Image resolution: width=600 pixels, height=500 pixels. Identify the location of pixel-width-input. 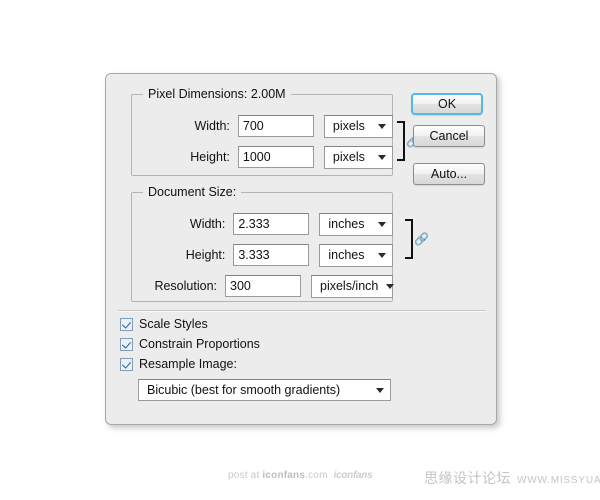
(275, 126).